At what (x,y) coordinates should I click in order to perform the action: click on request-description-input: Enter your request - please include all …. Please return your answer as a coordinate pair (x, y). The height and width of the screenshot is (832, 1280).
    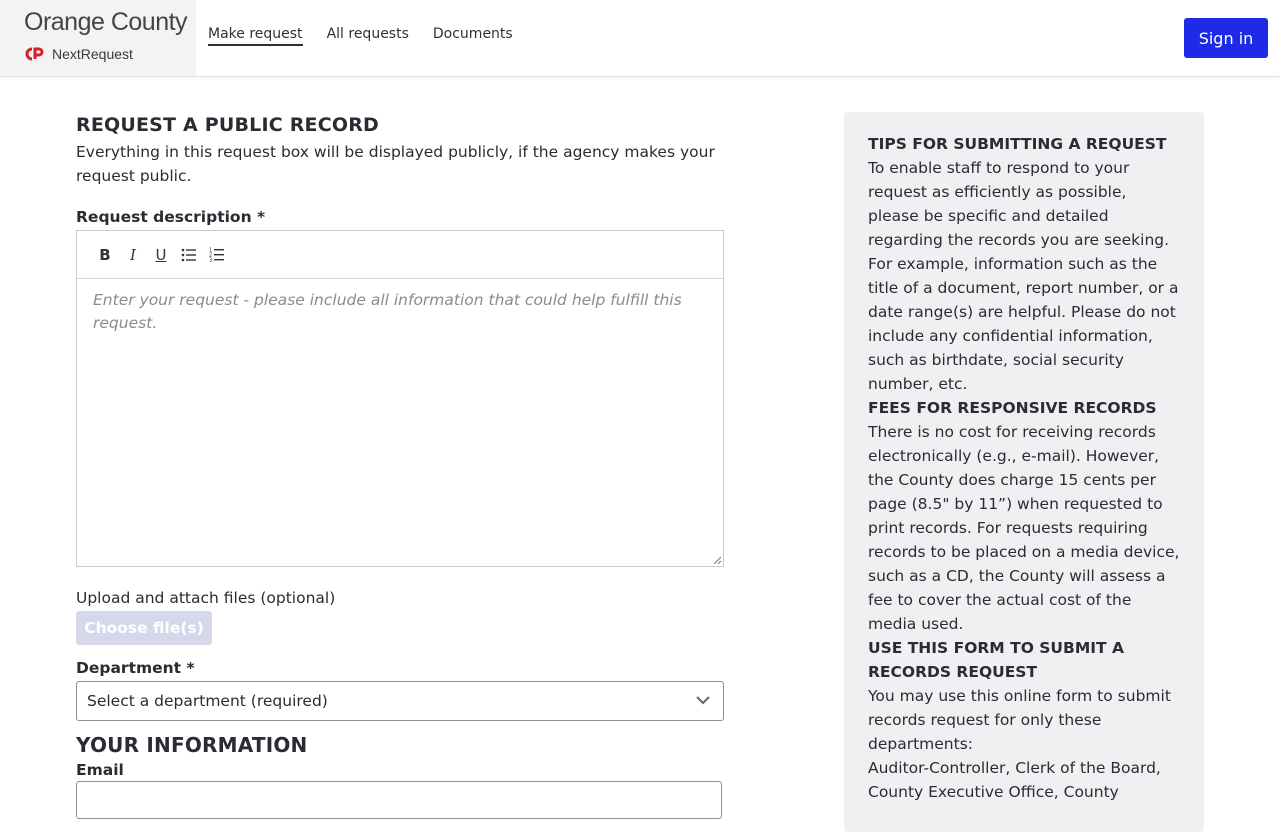
    Looking at the image, I should click on (400, 312).